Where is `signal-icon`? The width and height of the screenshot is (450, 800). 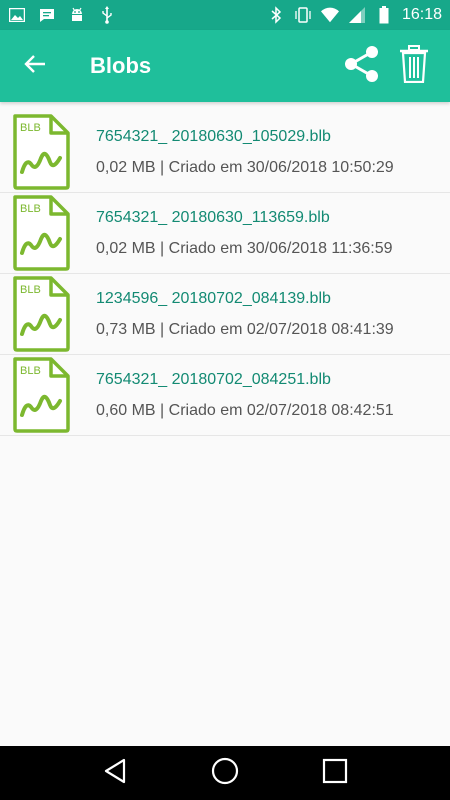
signal-icon is located at coordinates (357, 15).